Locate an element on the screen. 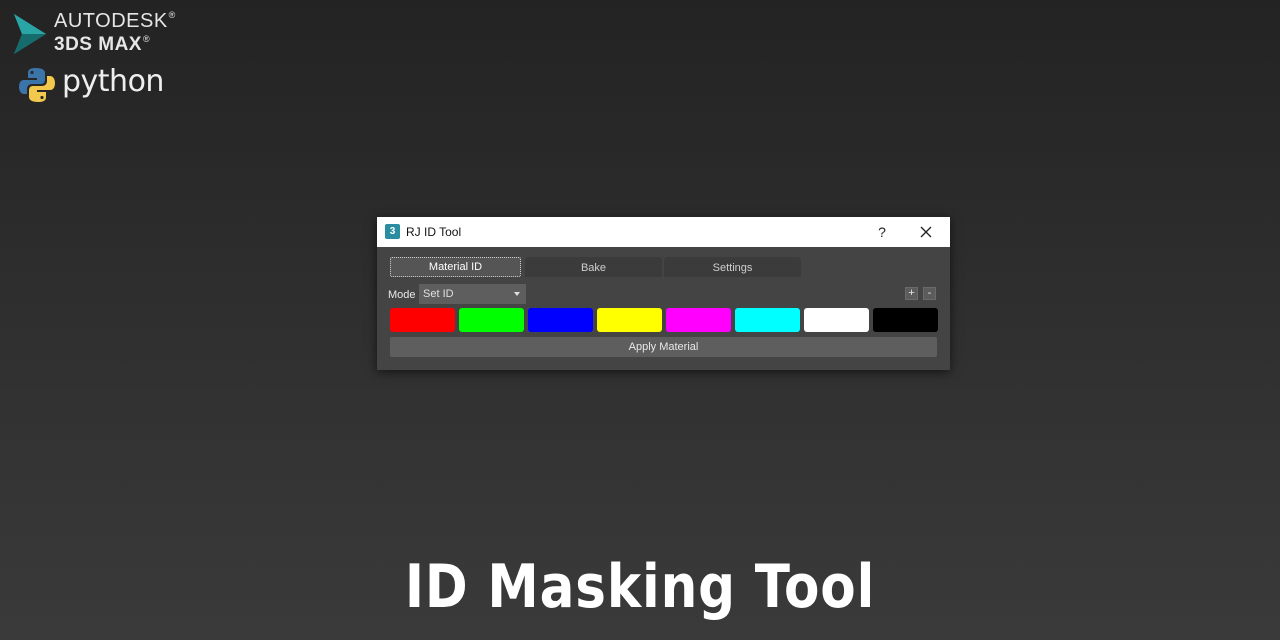 The image size is (1280, 640). close-button is located at coordinates (926, 232).